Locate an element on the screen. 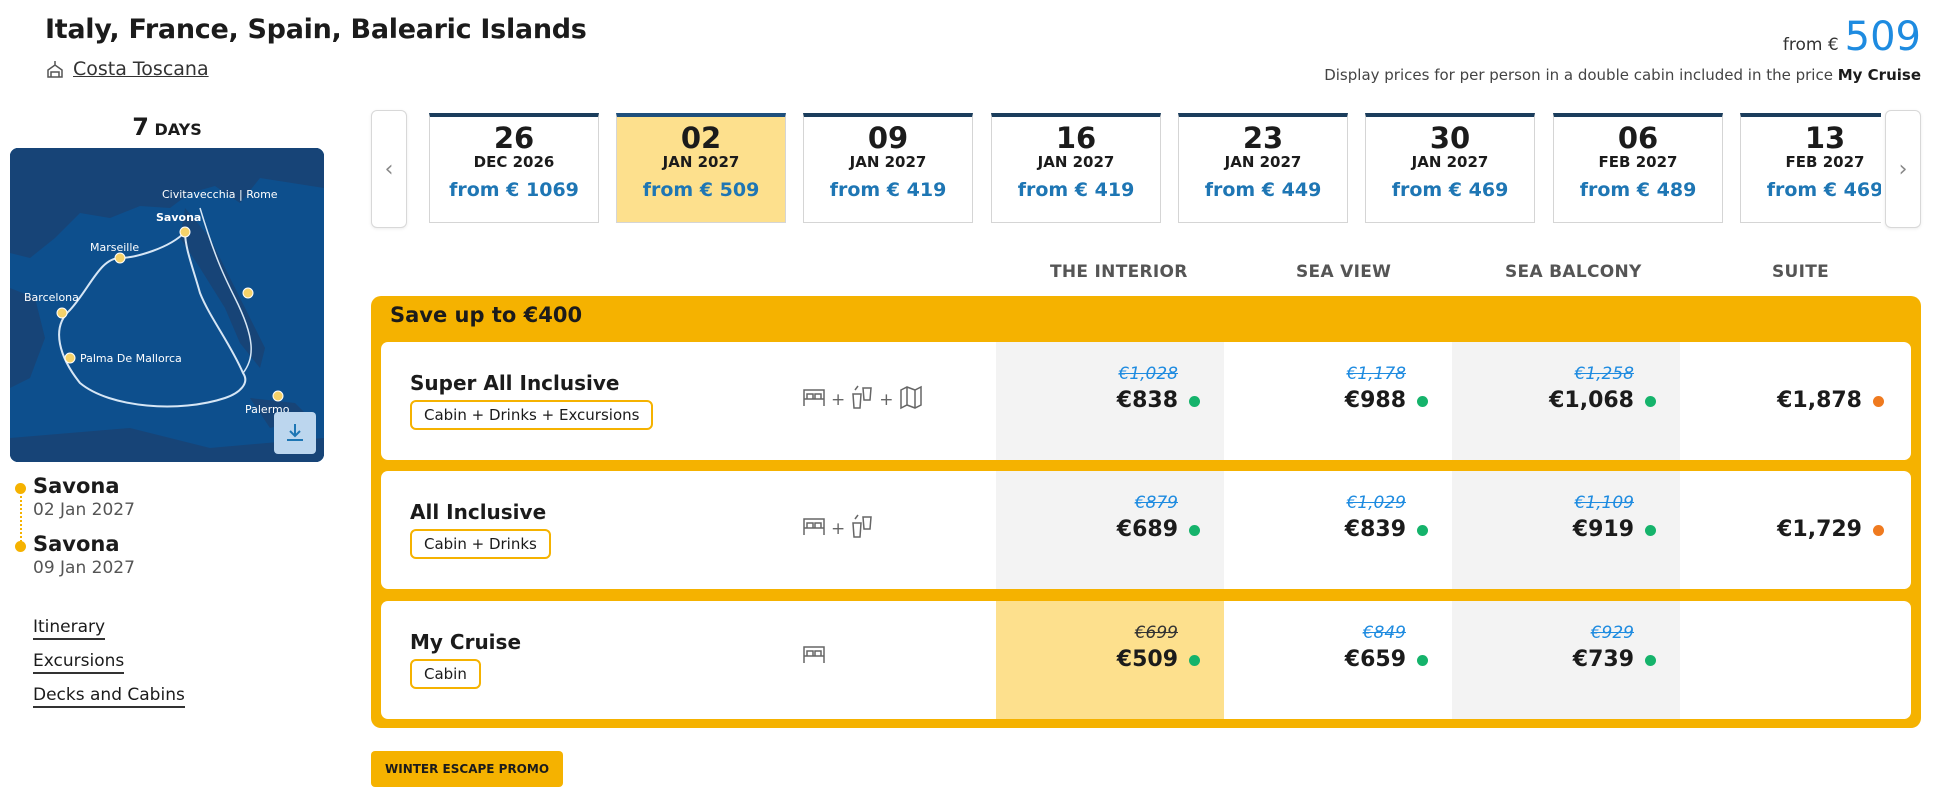 This screenshot has height=800, width=1939. date-card: 06 FEB 2027 from € 489 is located at coordinates (1638, 168).